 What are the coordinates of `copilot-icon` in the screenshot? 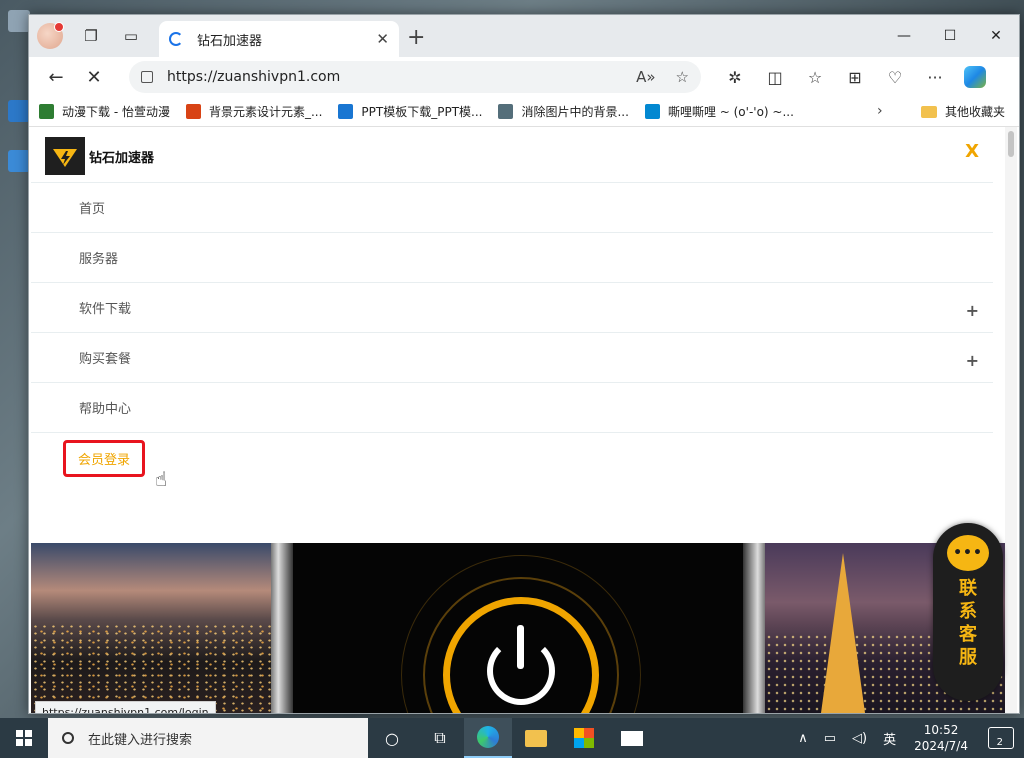 It's located at (975, 77).